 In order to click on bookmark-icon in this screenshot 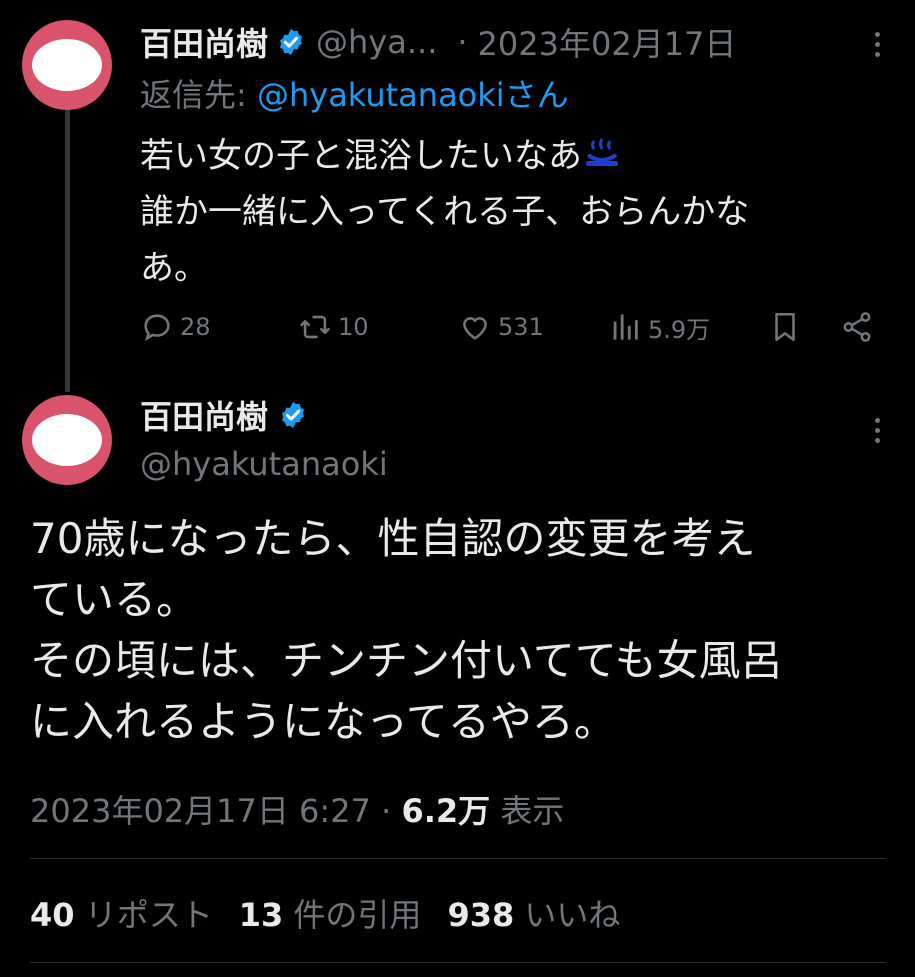, I will do `click(785, 327)`.